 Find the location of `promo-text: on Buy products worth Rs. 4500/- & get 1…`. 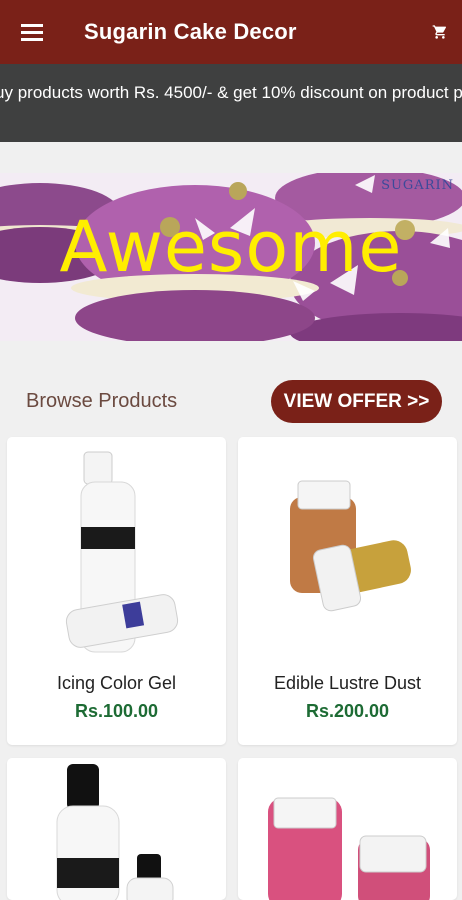

promo-text: on Buy products worth Rs. 4500/- & get 1… is located at coordinates (231, 92).